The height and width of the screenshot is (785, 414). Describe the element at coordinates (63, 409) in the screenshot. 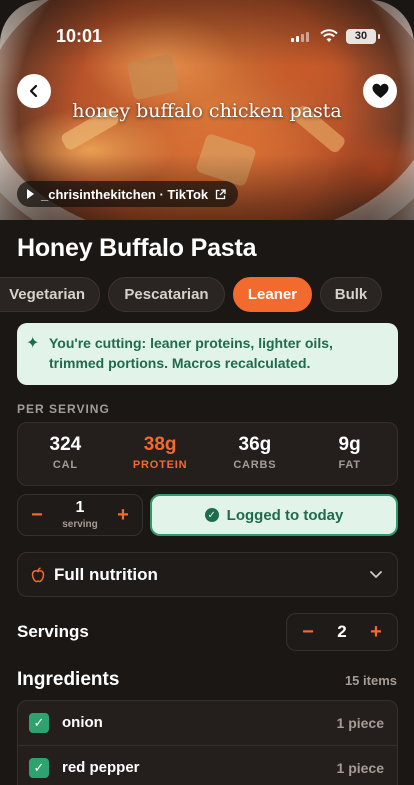

I see `per-serving-label: PER SERVING` at that location.